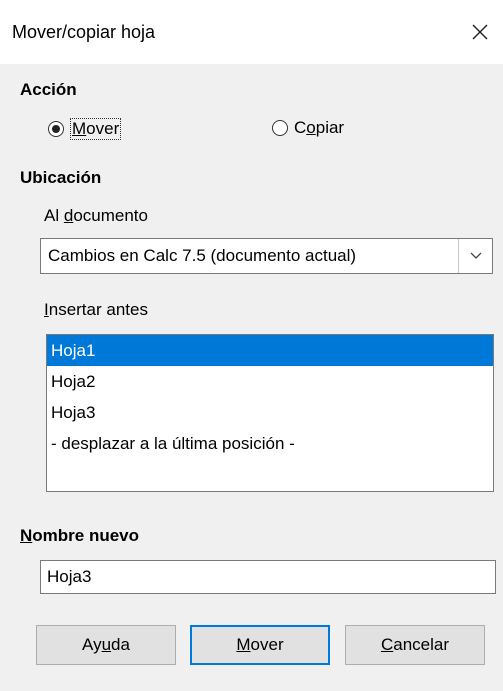  I want to click on help-button: Ay u da, so click(106, 645).